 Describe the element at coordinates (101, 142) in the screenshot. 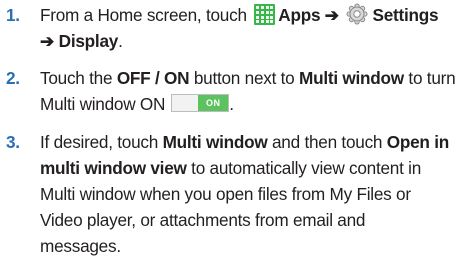

I see `step-text: If desired, touch` at that location.